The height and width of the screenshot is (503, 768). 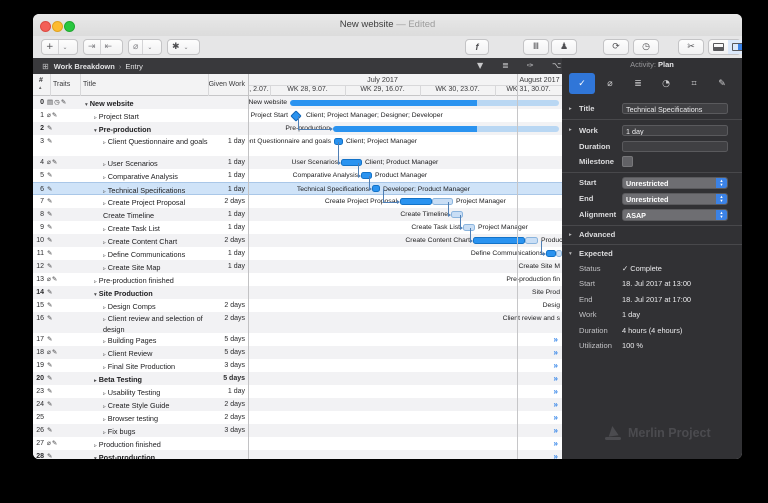 What do you see at coordinates (616, 47) in the screenshot?
I see `sync-button: ⟳` at bounding box center [616, 47].